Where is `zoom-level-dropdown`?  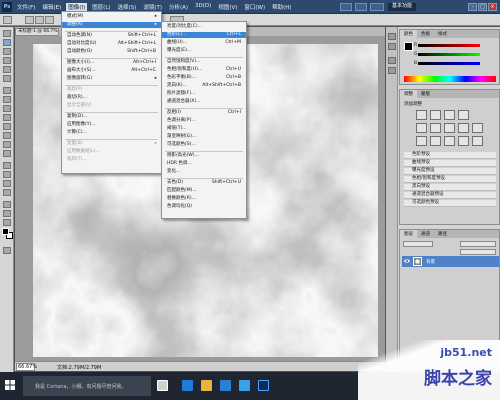 zoom-level-dropdown is located at coordinates (377, 7).